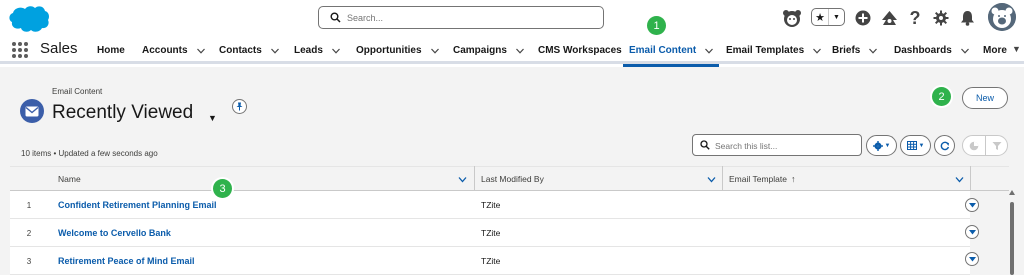 This screenshot has width=1024, height=275. Describe the element at coordinates (820, 17) in the screenshot. I see `favorites-star-icon: ★` at that location.